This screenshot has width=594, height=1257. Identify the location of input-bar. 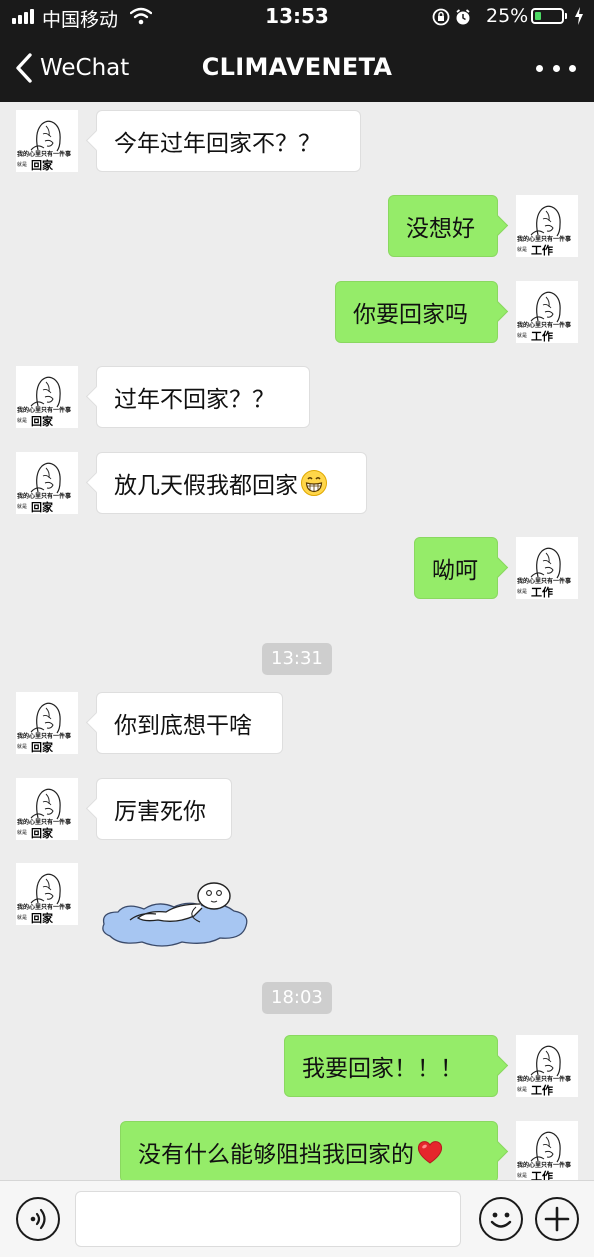
(297, 1218).